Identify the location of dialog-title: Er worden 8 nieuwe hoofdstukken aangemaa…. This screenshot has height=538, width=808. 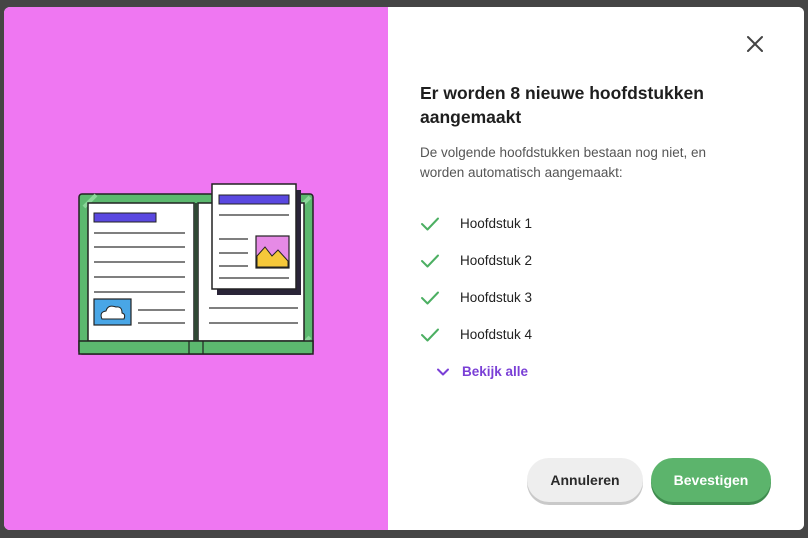
(562, 105).